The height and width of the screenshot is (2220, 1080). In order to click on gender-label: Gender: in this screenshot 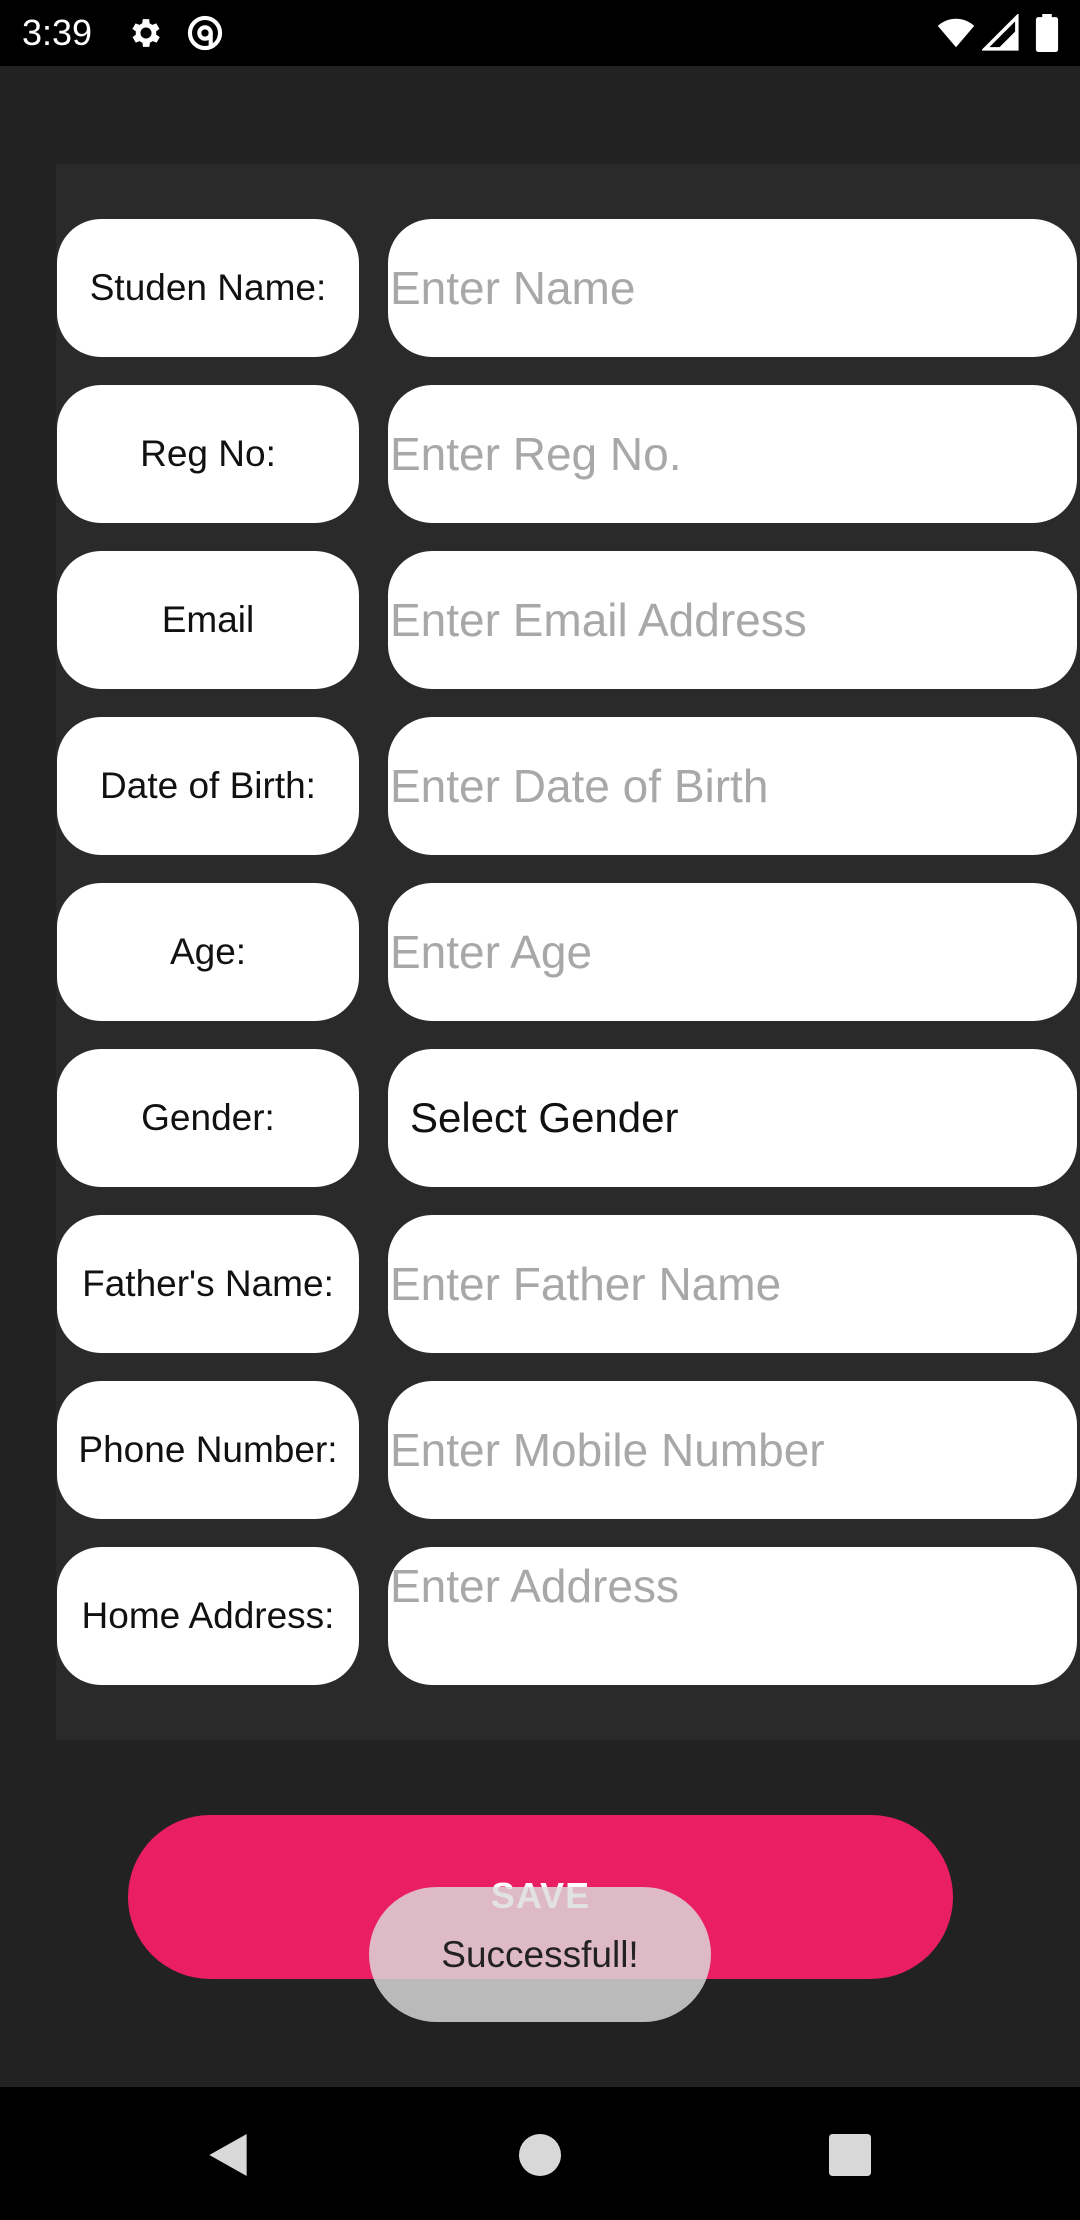, I will do `click(208, 1118)`.